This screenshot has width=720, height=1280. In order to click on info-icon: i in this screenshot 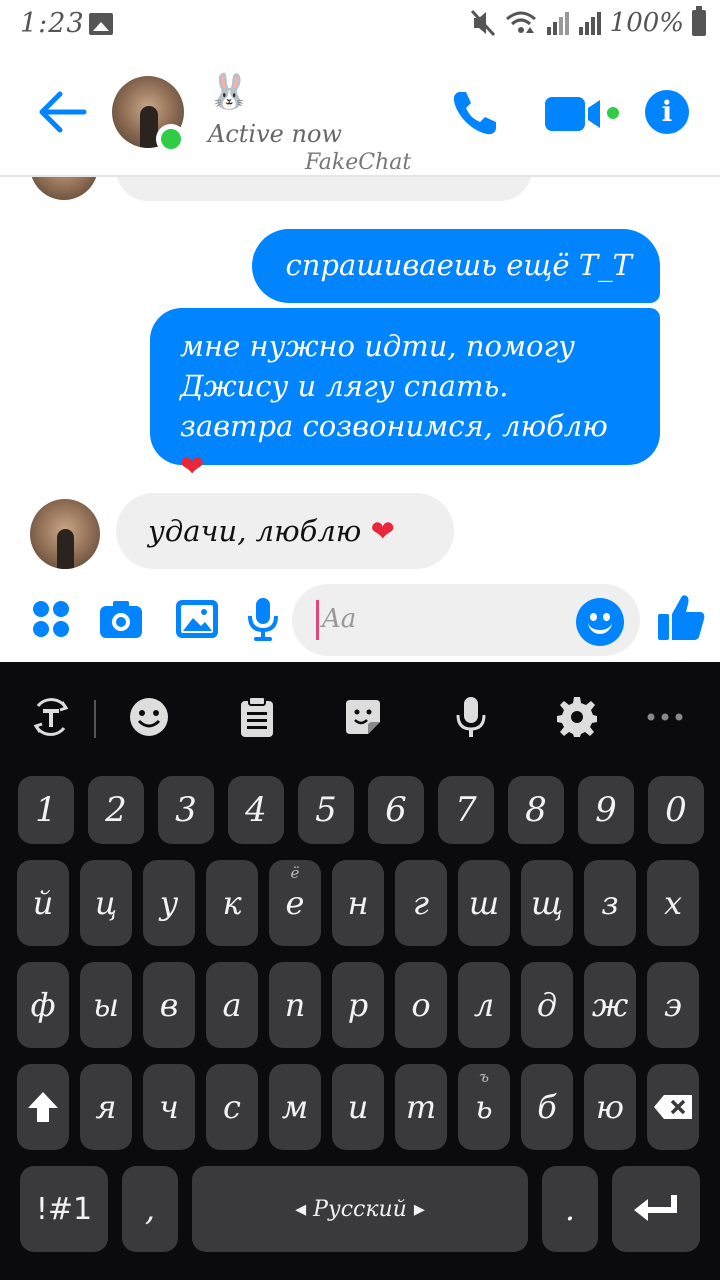, I will do `click(667, 112)`.